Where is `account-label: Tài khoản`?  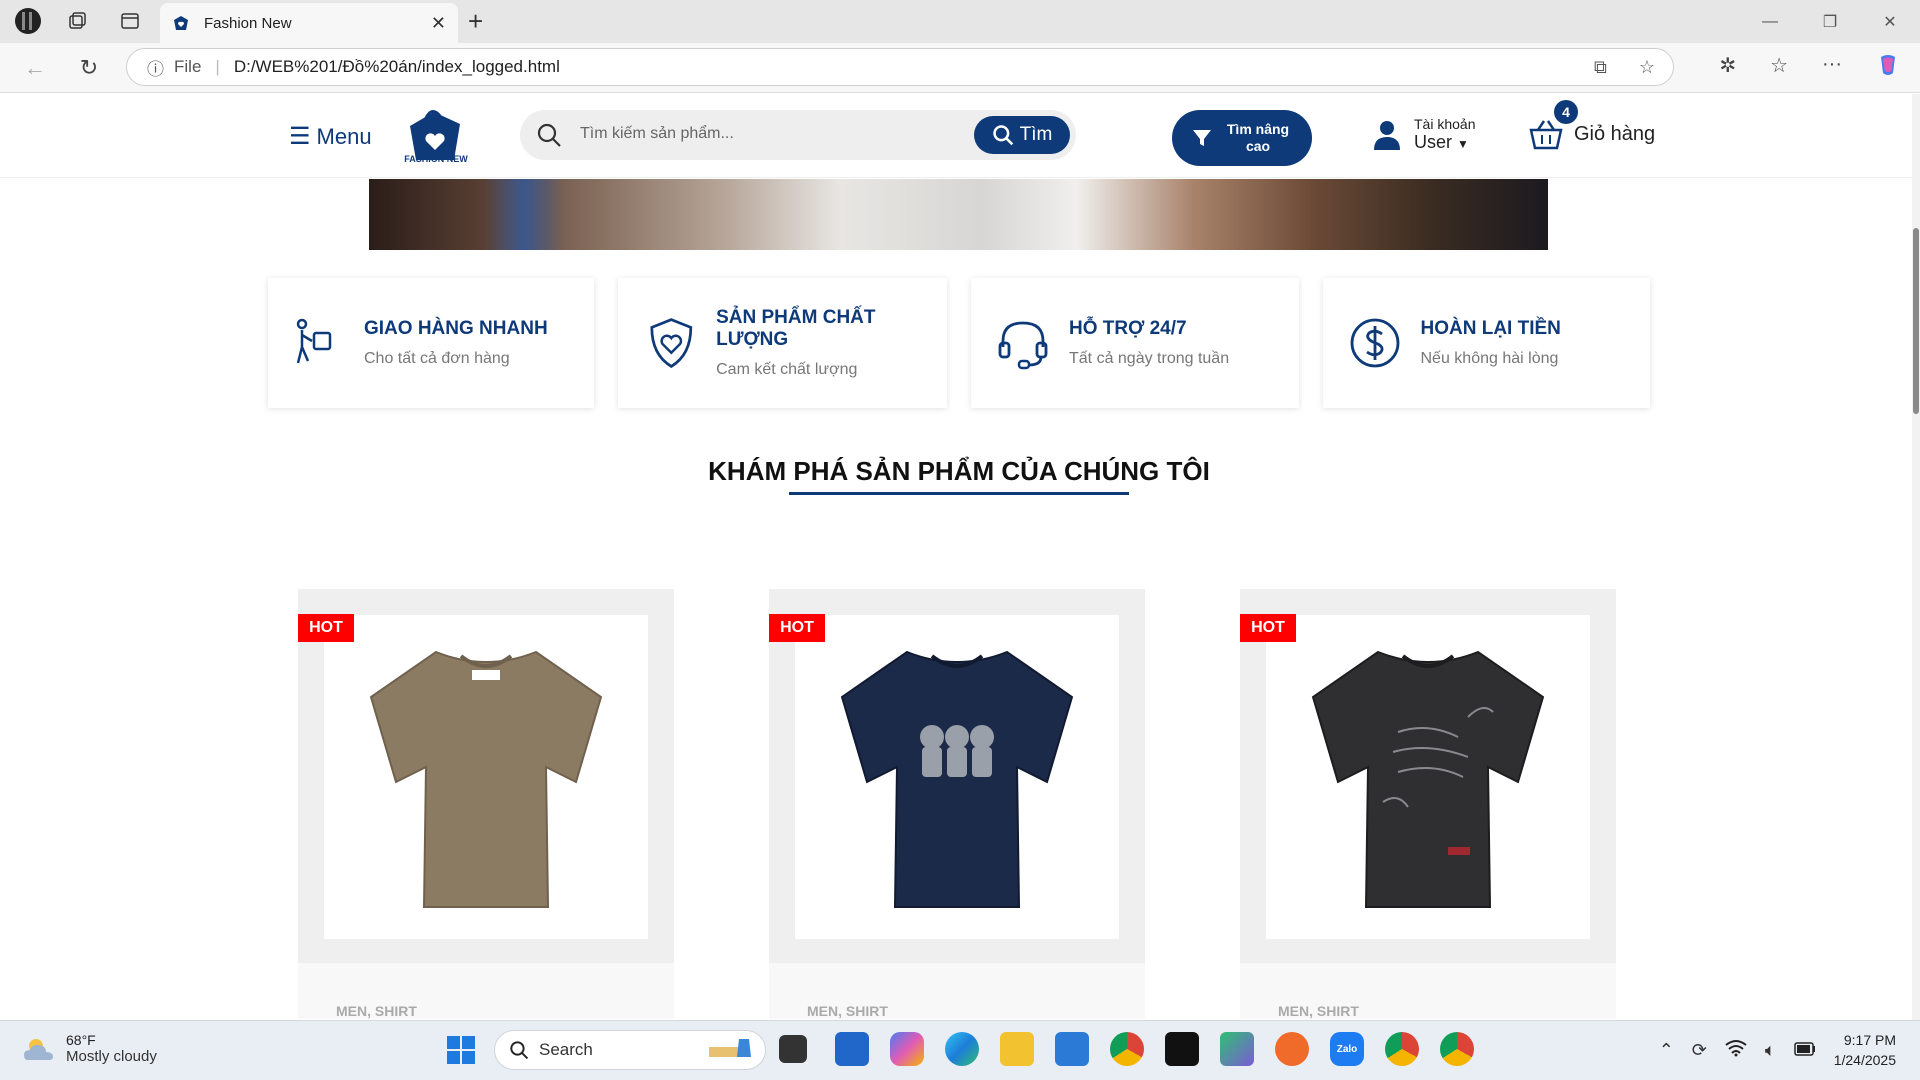
account-label: Tài khoản is located at coordinates (1445, 124).